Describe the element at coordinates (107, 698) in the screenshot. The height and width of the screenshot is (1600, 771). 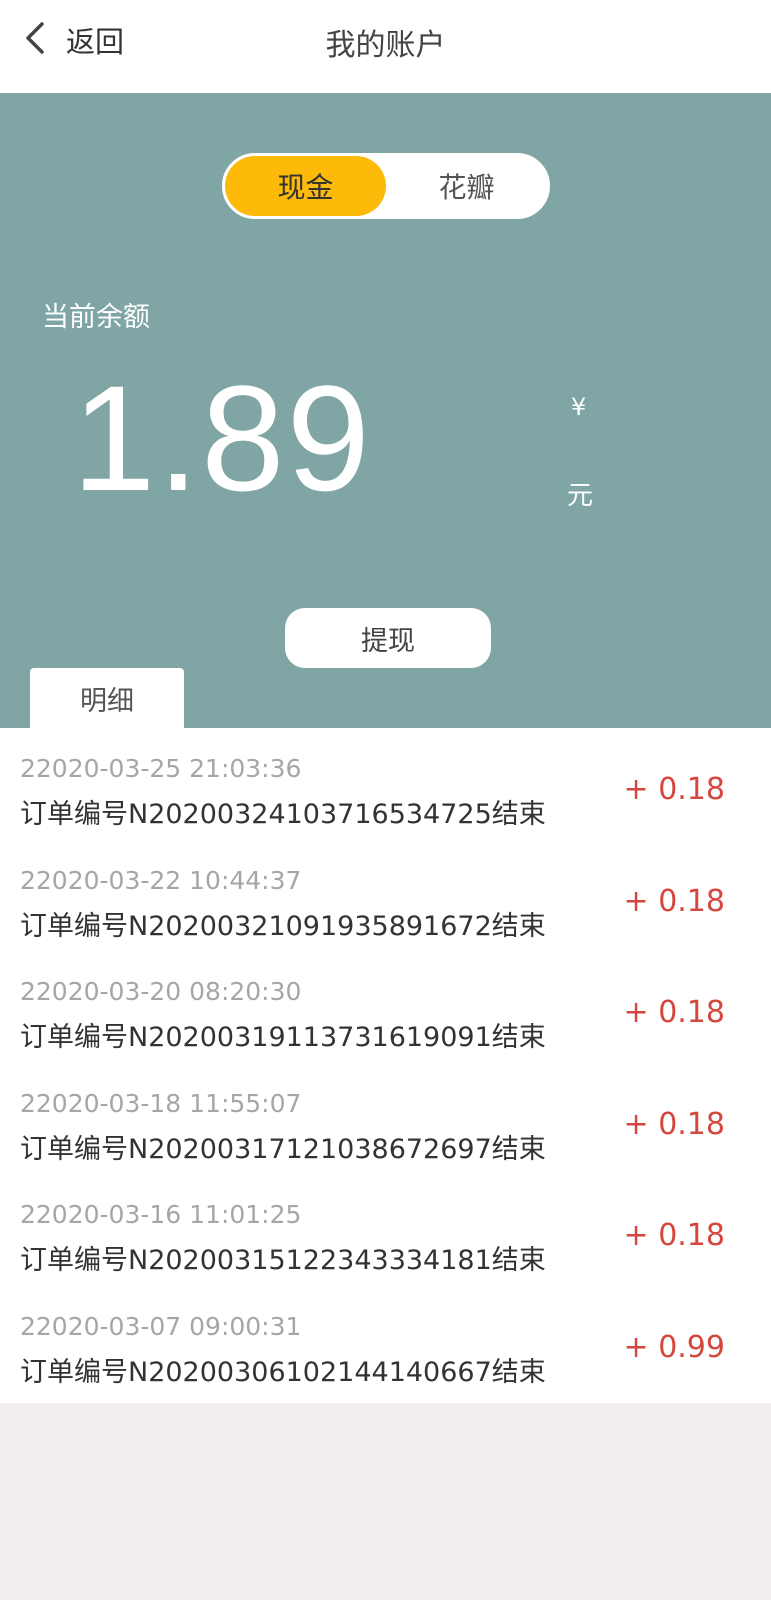
I see `tab-detail: 明细` at that location.